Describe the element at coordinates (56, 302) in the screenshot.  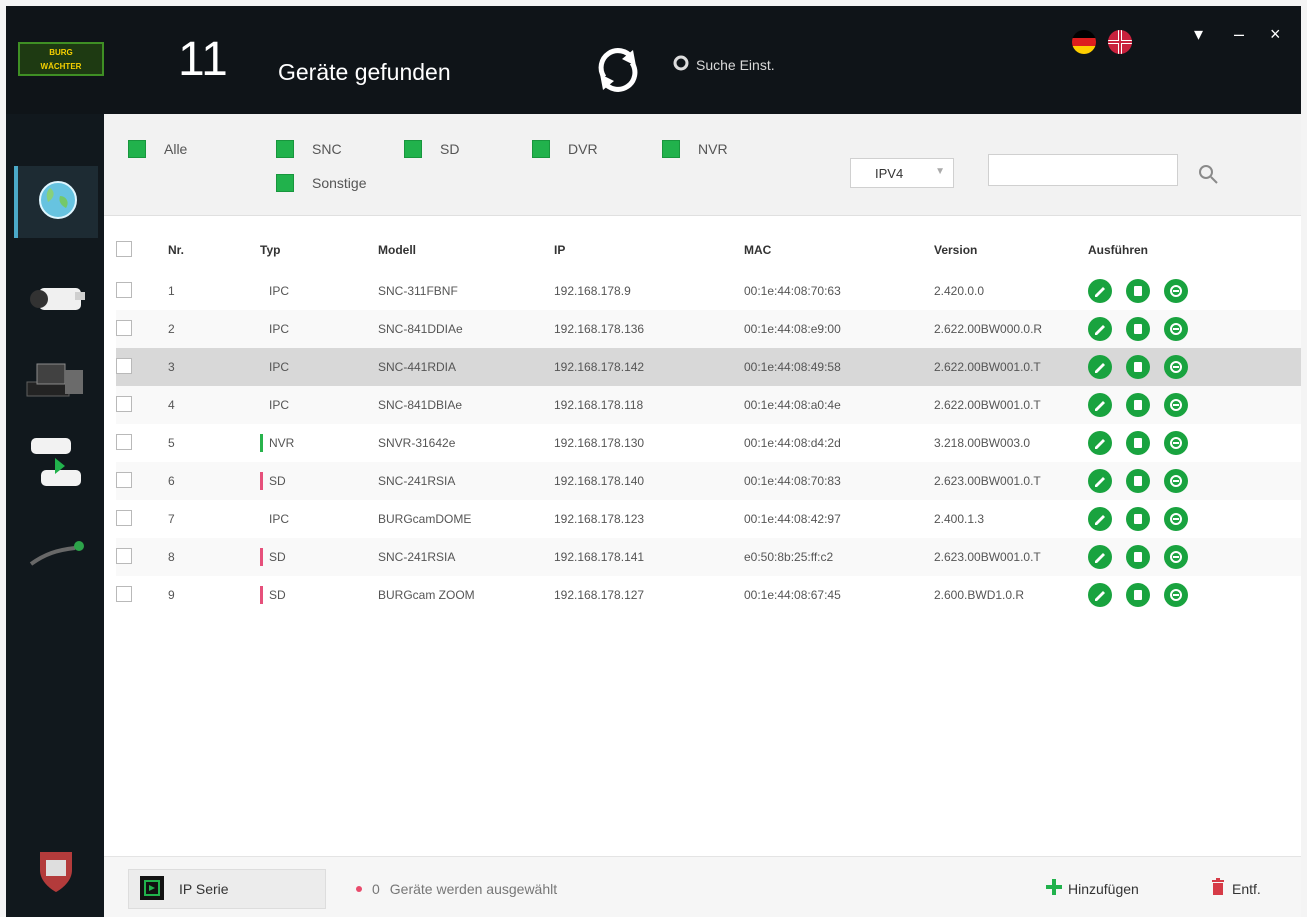
I see `sidebar-camera` at that location.